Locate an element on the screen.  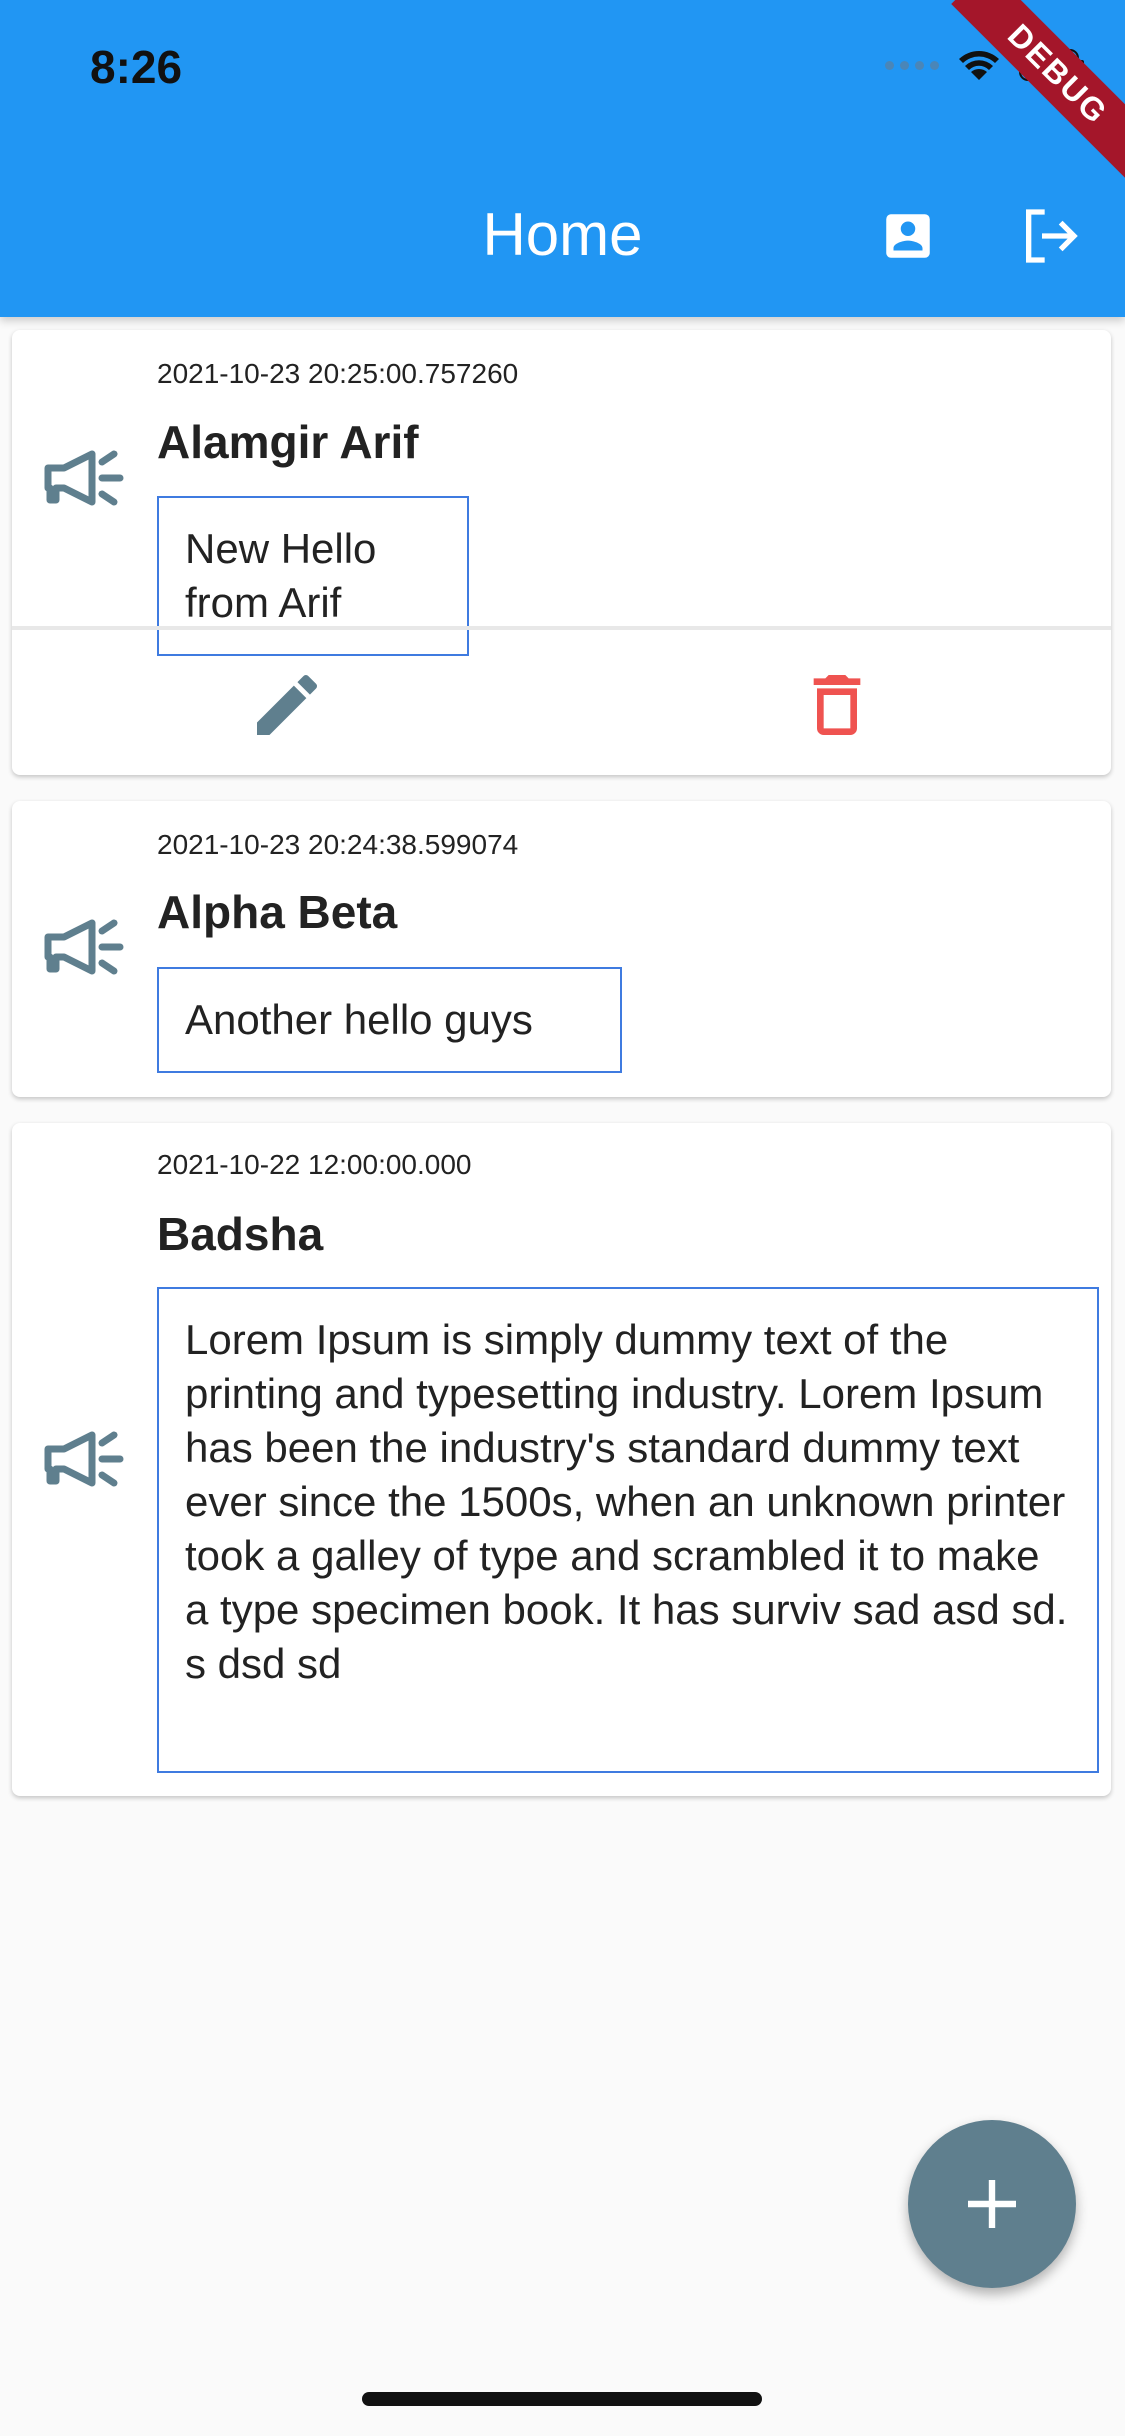
post-message: New Hello from Arif is located at coordinates (313, 576).